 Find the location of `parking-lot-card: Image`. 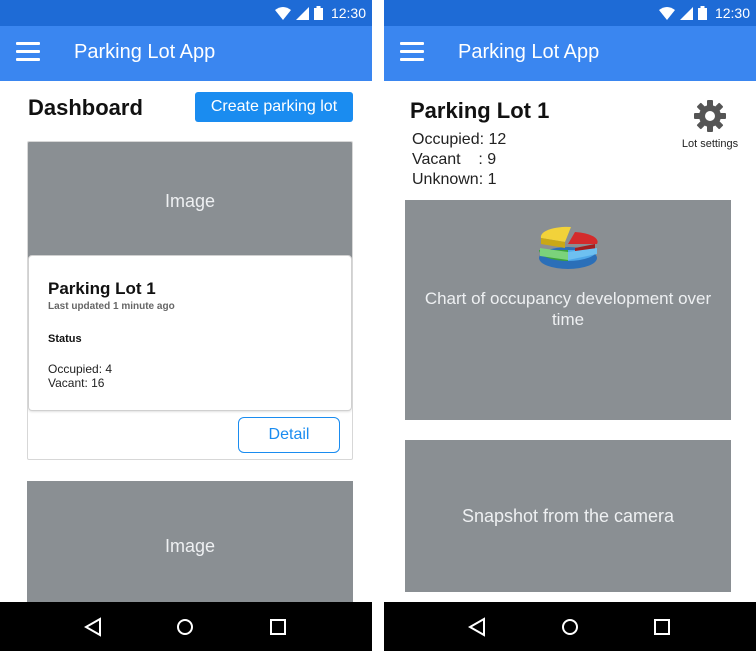

parking-lot-card: Image is located at coordinates (190, 541).